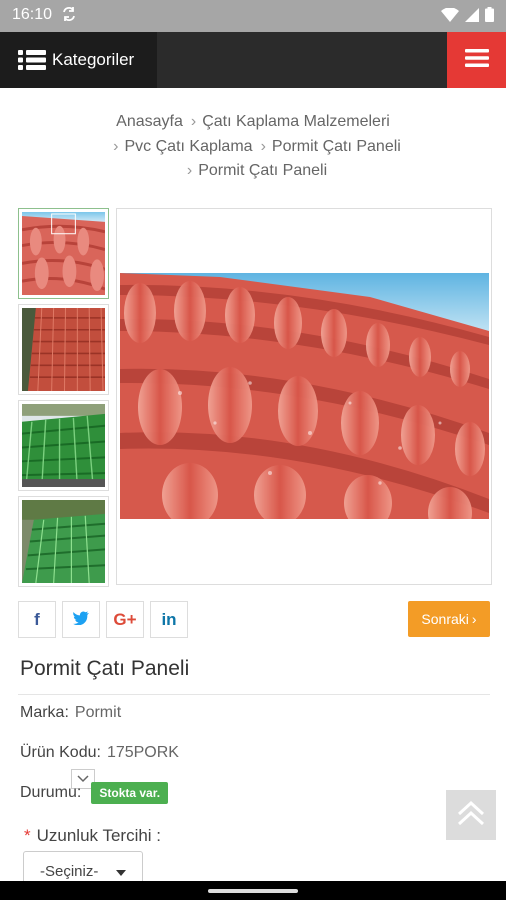 The image size is (506, 900). I want to click on stock-status-badge: Stokta var., so click(130, 793).